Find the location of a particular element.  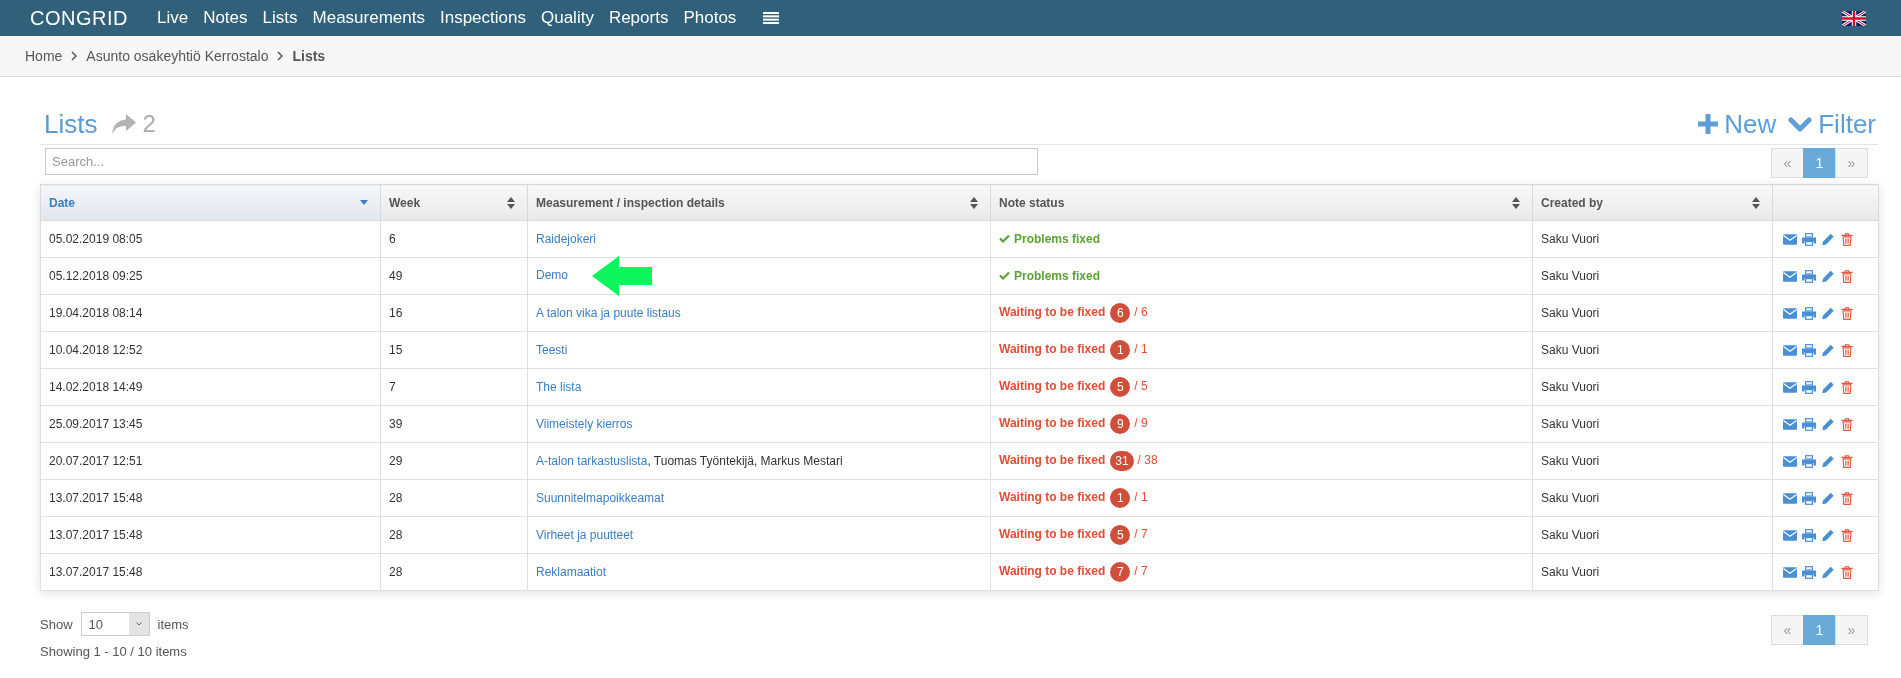

breadcrumb-link: Asunto osakeyhtiö Kerrostalo is located at coordinates (177, 56).